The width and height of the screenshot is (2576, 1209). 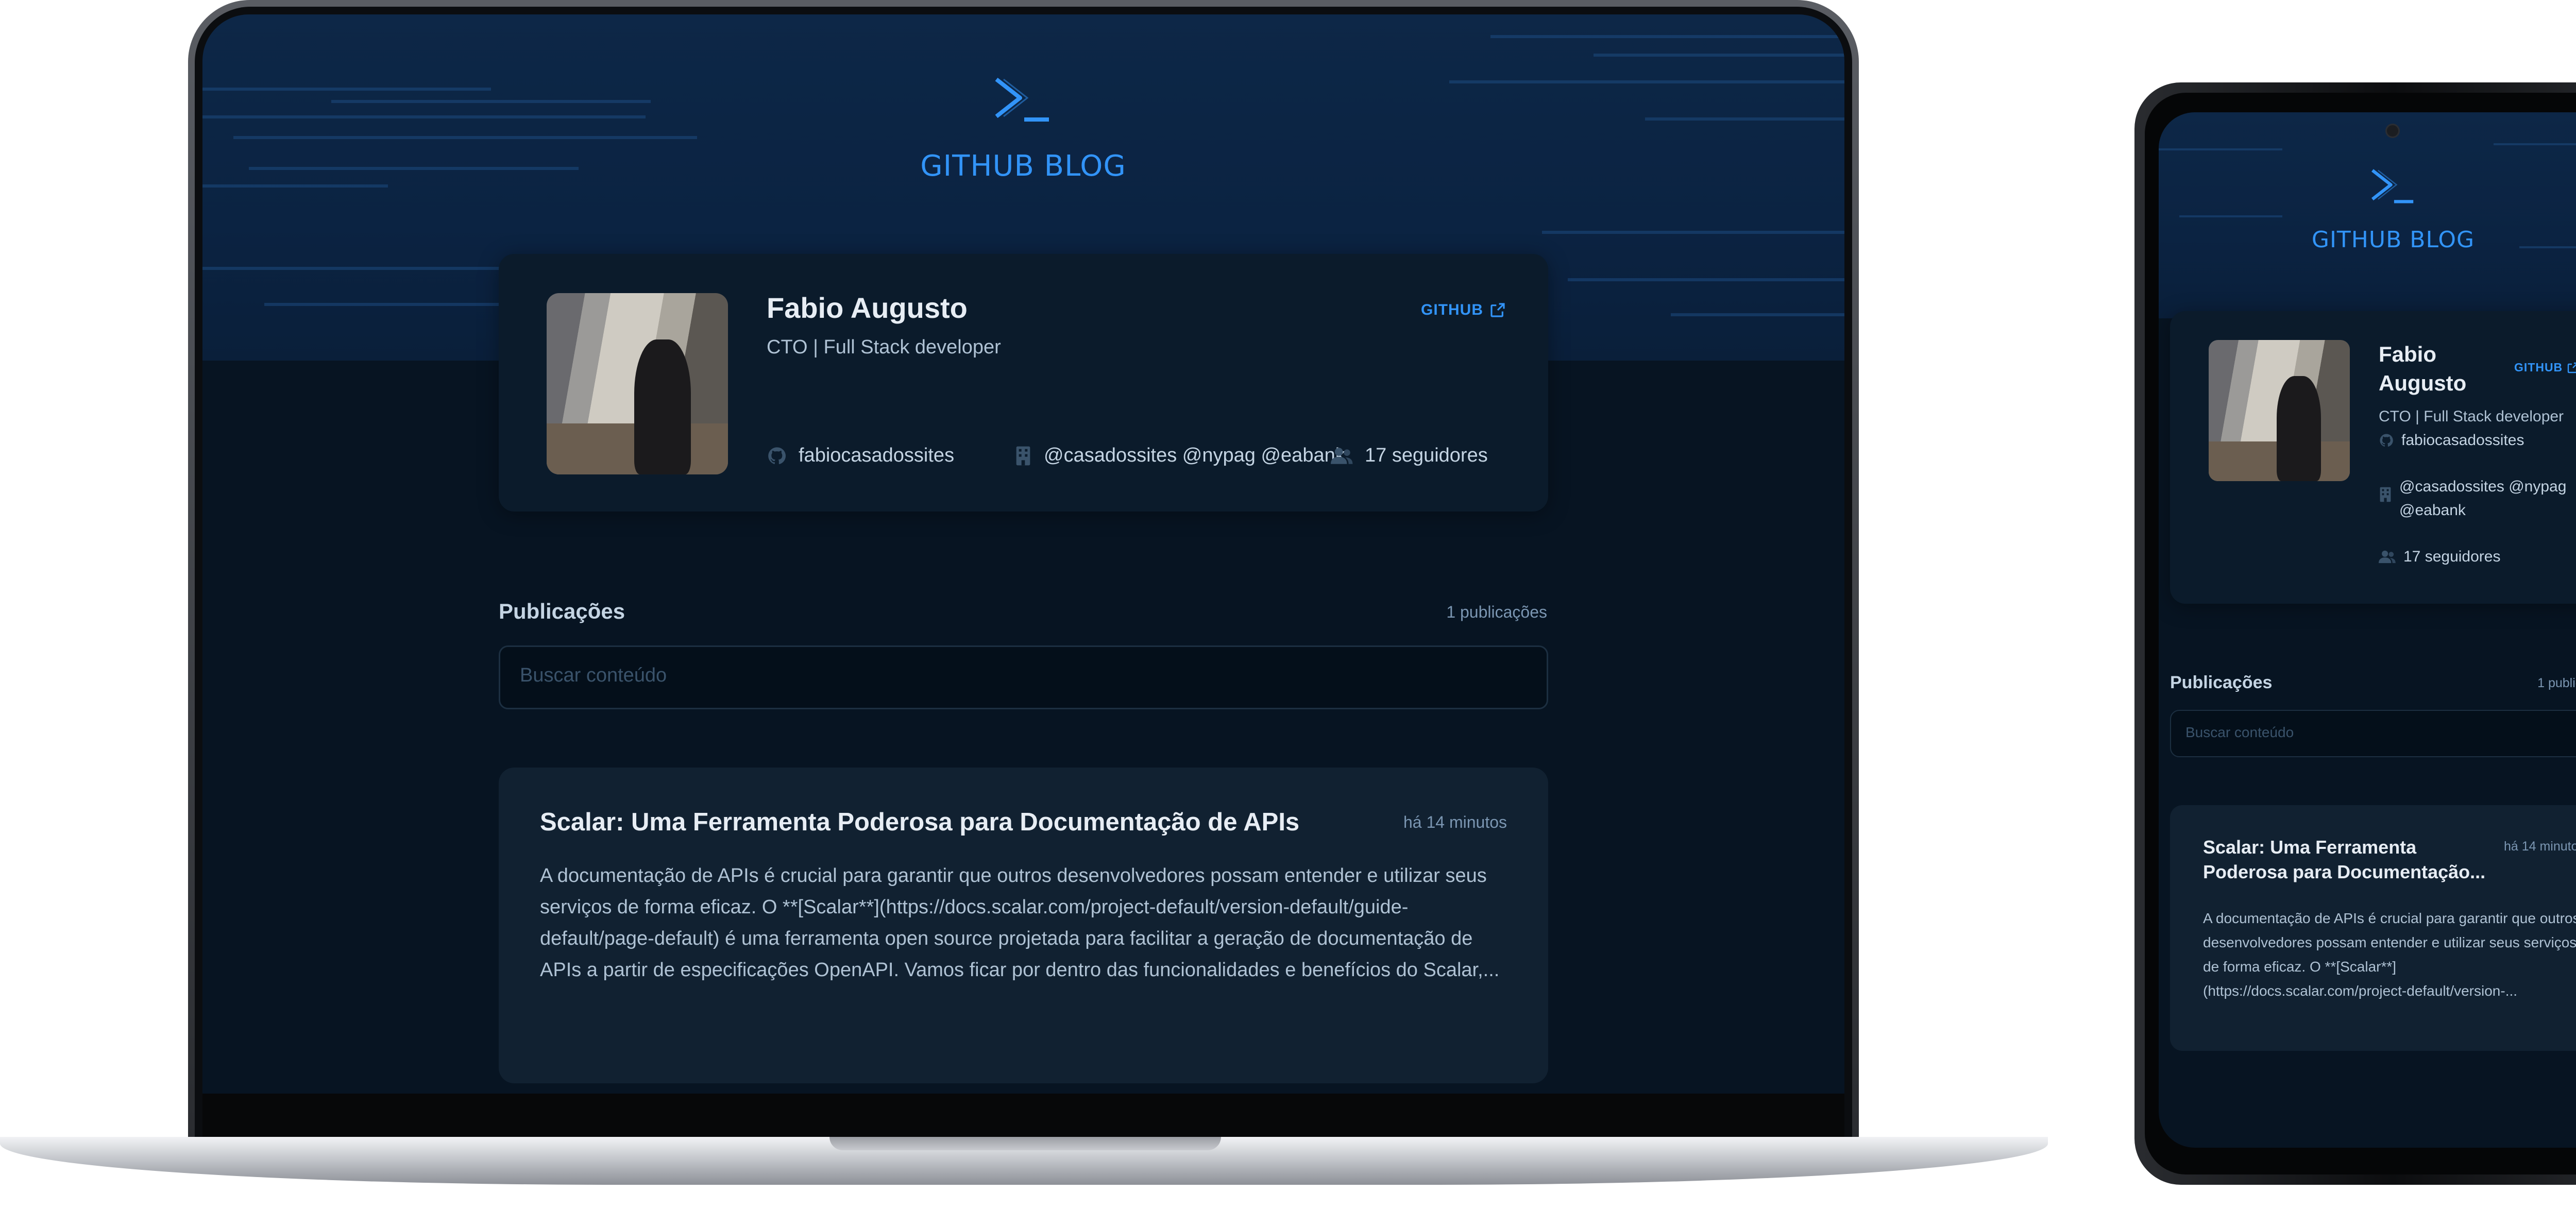 I want to click on mobile-avatar, so click(x=2280, y=410).